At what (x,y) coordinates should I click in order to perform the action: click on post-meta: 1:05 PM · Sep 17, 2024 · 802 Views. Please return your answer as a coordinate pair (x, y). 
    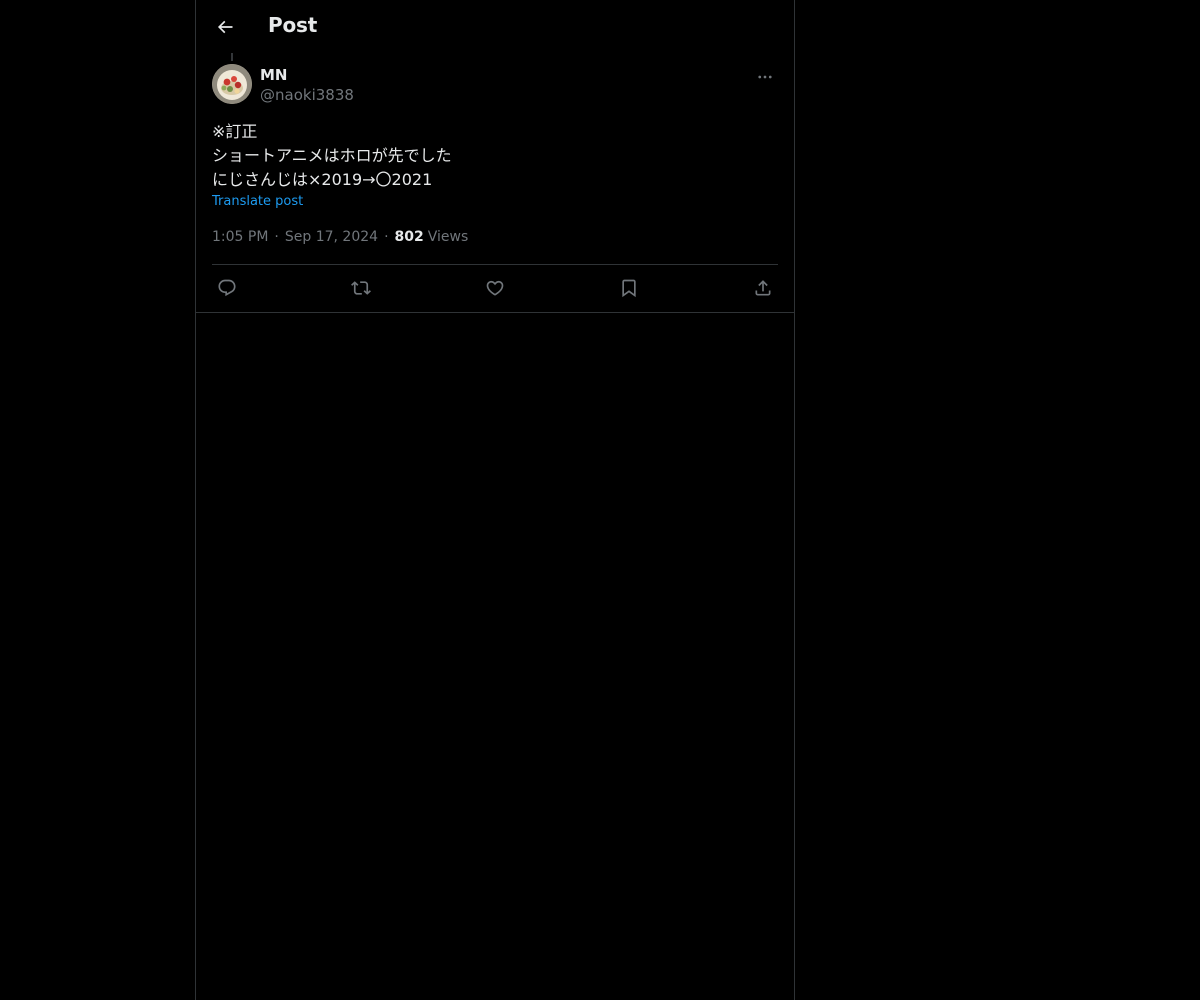
    Looking at the image, I should click on (340, 237).